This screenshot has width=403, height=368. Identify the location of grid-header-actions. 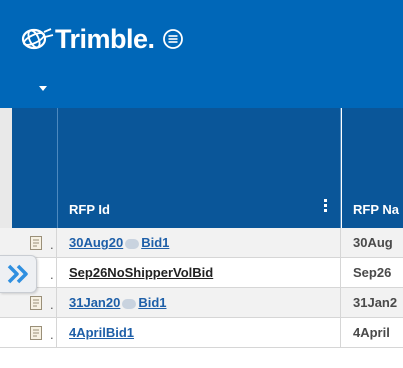
(35, 168).